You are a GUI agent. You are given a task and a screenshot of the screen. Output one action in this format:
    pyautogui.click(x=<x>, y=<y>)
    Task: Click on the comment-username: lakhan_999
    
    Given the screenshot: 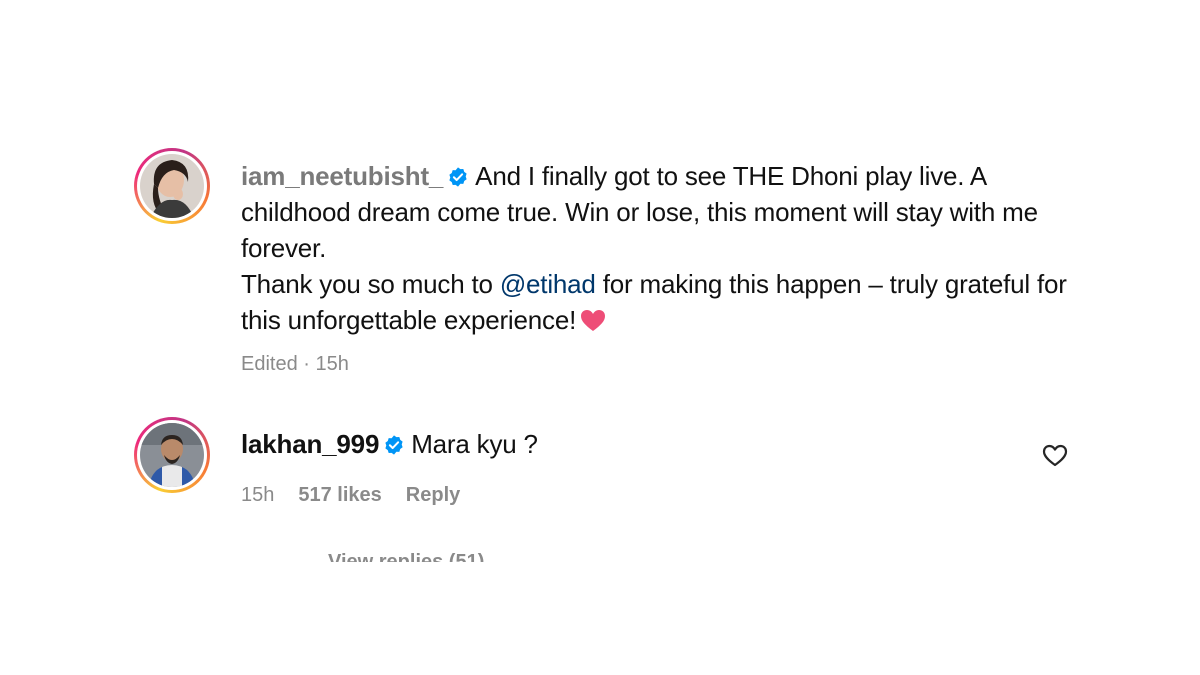 What is the action you would take?
    pyautogui.click(x=310, y=444)
    